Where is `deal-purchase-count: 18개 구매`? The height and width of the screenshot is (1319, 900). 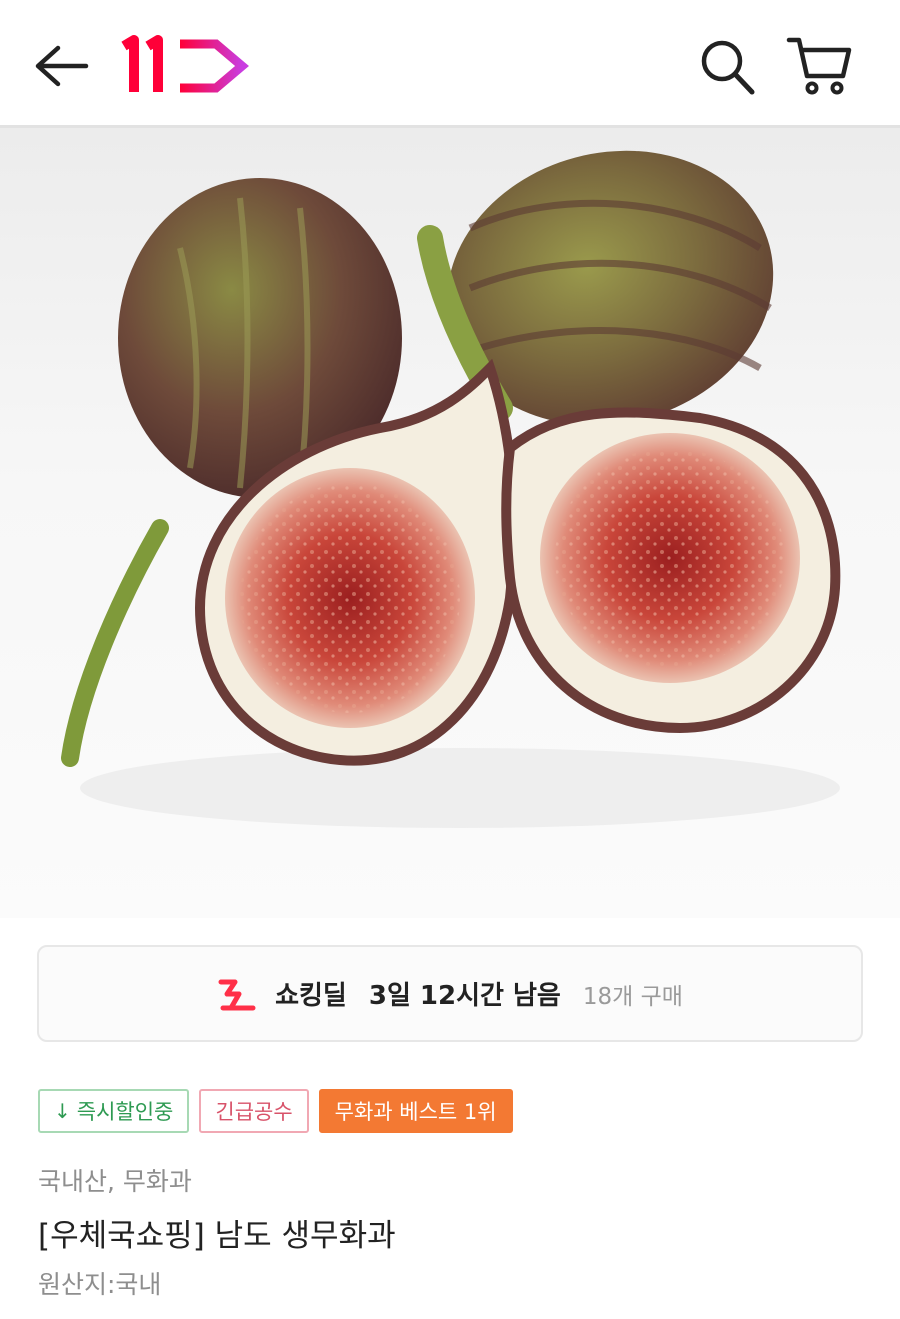 deal-purchase-count: 18개 구매 is located at coordinates (632, 996).